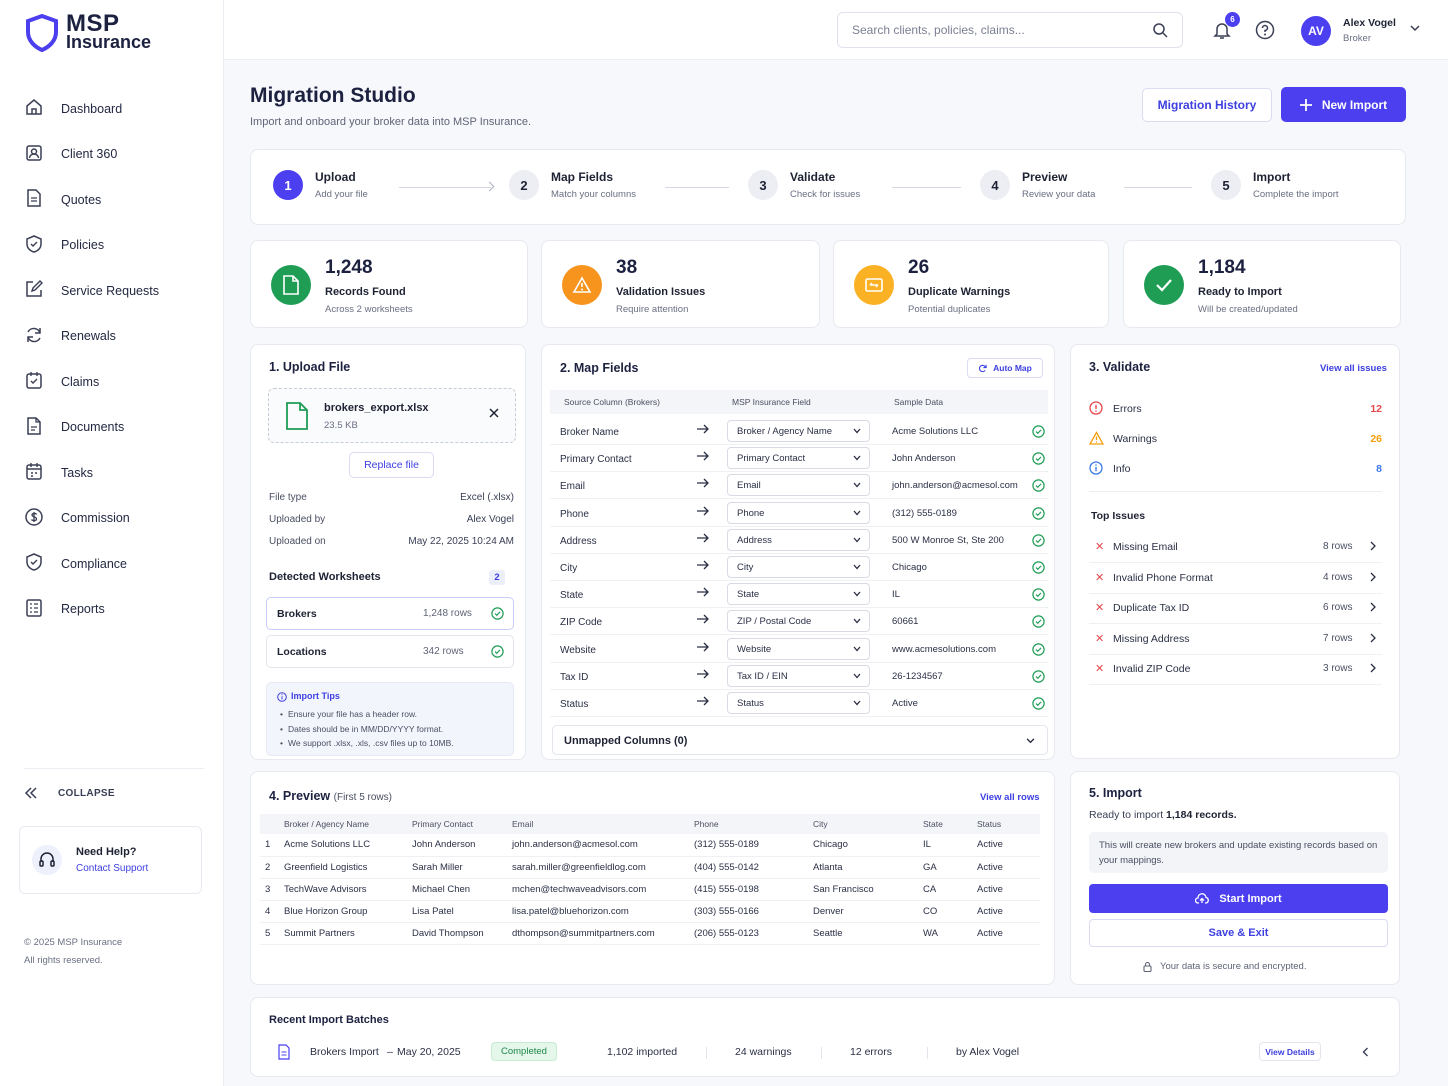  I want to click on field-select: Email, so click(798, 485).